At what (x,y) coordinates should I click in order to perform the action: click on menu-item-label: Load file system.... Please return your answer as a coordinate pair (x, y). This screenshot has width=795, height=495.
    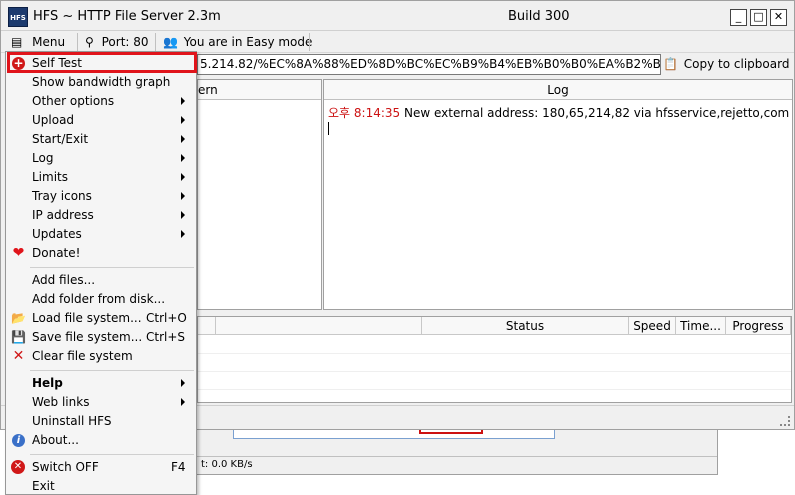
    Looking at the image, I should click on (87, 318).